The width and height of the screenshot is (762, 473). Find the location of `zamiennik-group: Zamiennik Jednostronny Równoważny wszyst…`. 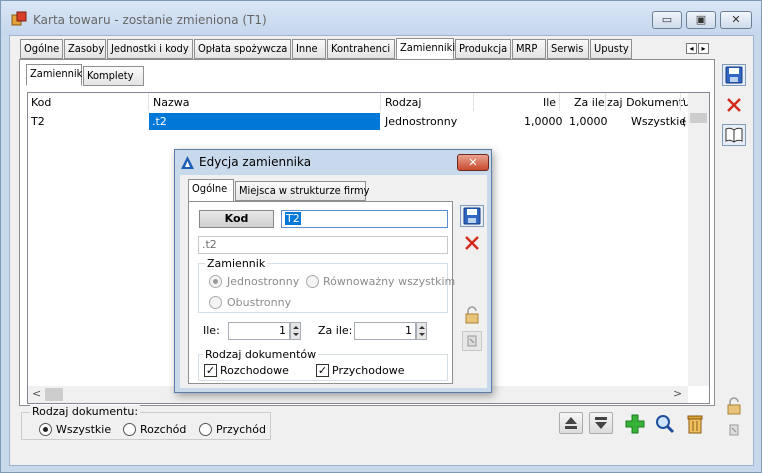

zamiennik-group: Zamiennik Jednostronny Równoważny wszyst… is located at coordinates (326, 285).